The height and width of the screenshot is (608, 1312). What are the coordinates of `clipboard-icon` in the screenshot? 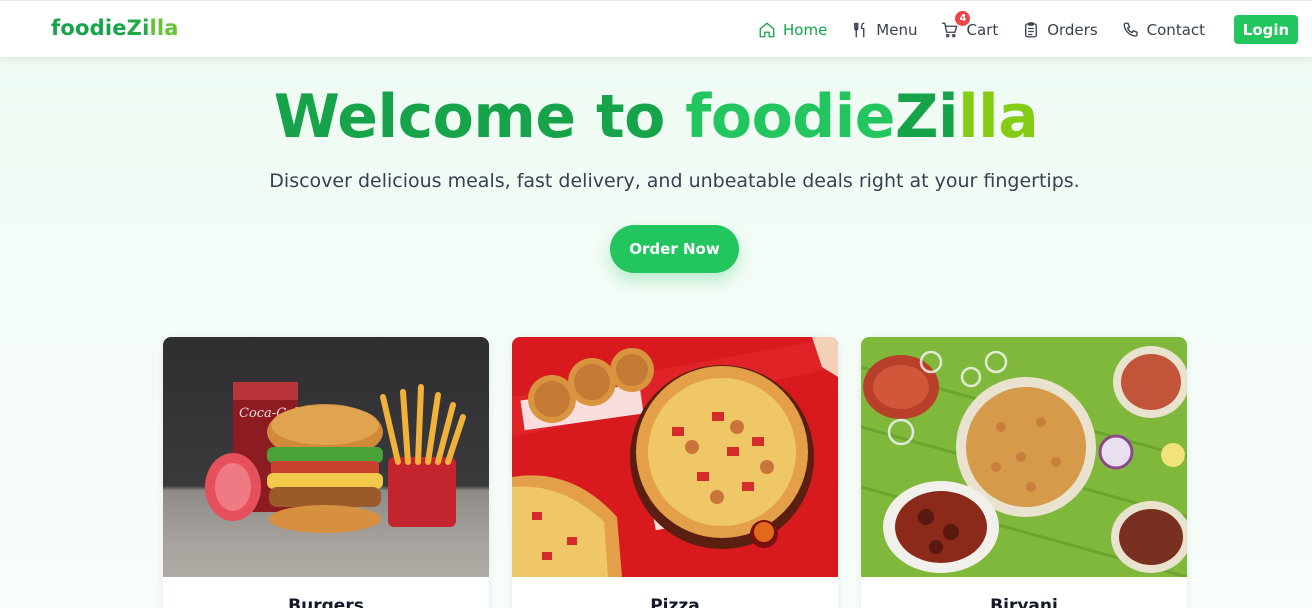 It's located at (1031, 29).